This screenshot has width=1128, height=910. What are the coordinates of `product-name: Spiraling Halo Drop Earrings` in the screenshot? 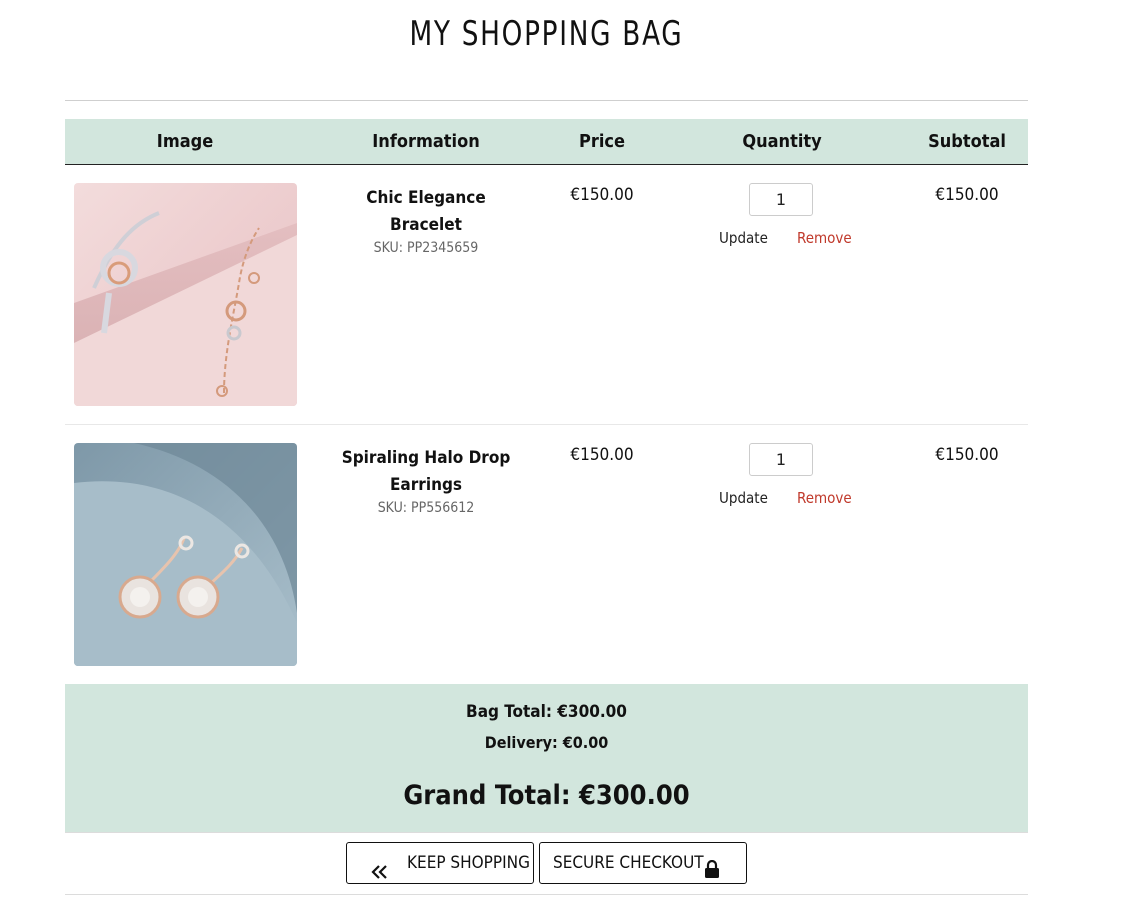 It's located at (426, 471).